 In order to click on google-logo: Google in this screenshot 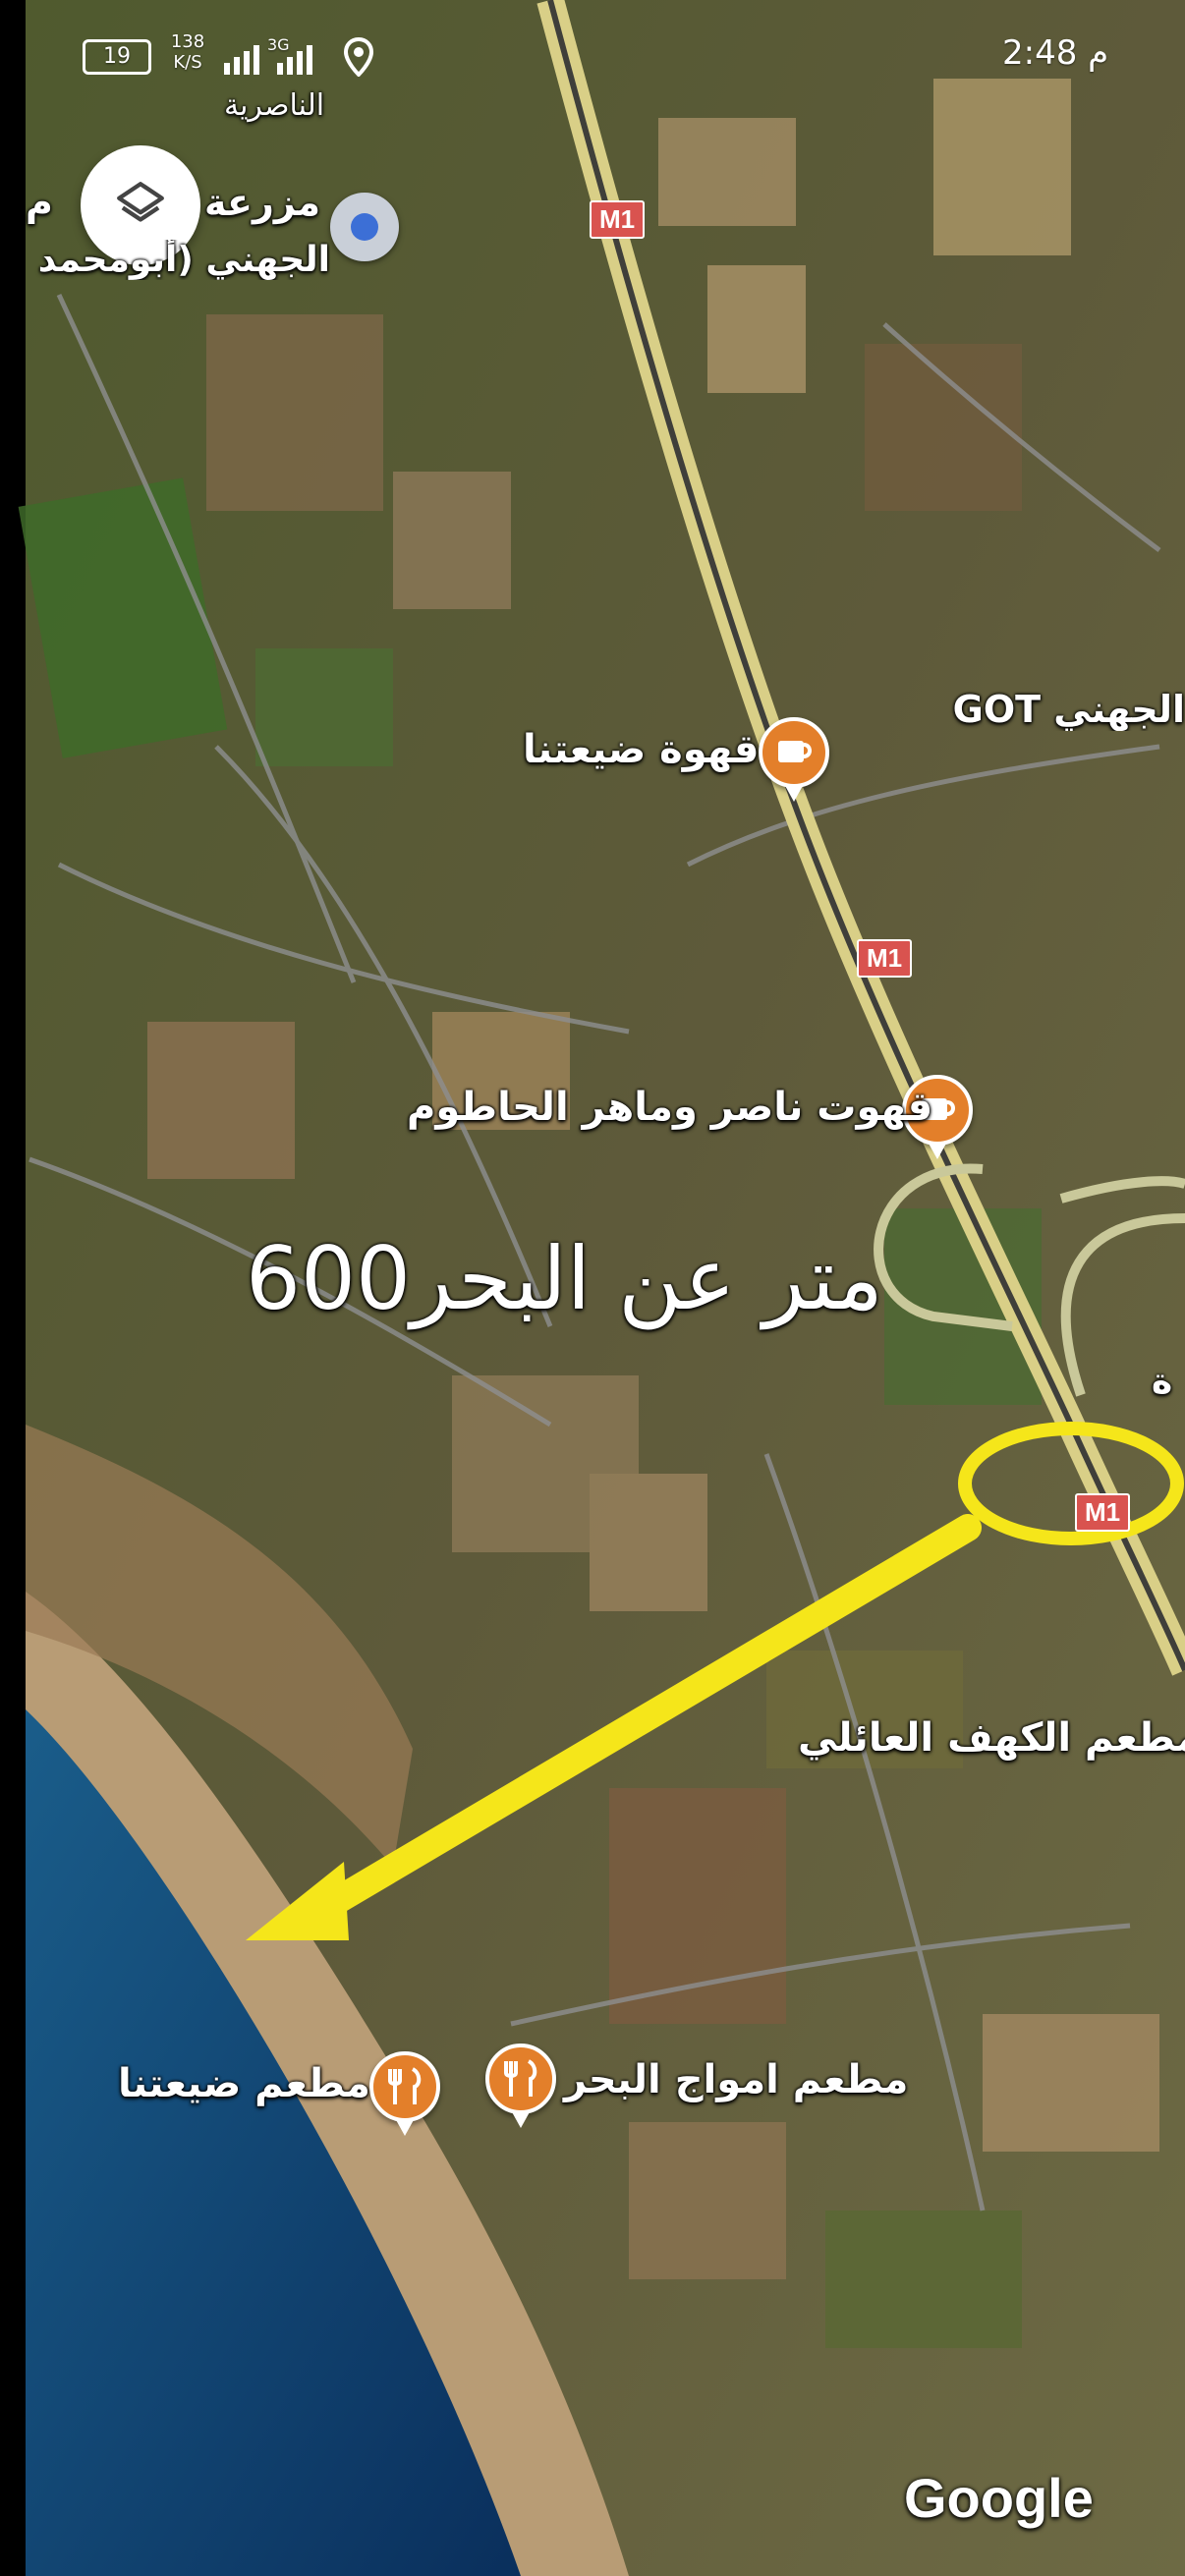, I will do `click(999, 2498)`.